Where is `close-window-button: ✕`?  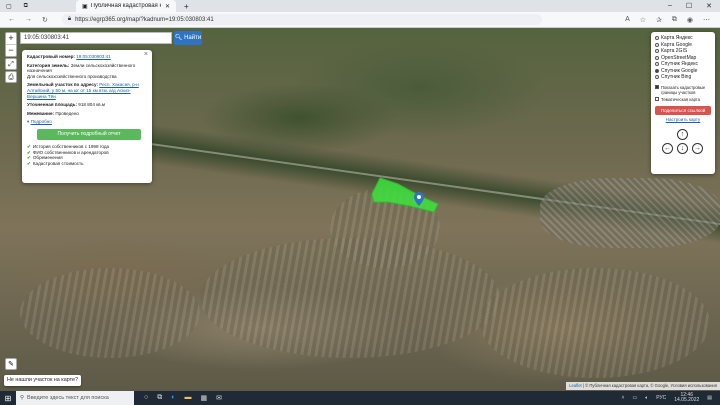
close-window-button: ✕ is located at coordinates (709, 6).